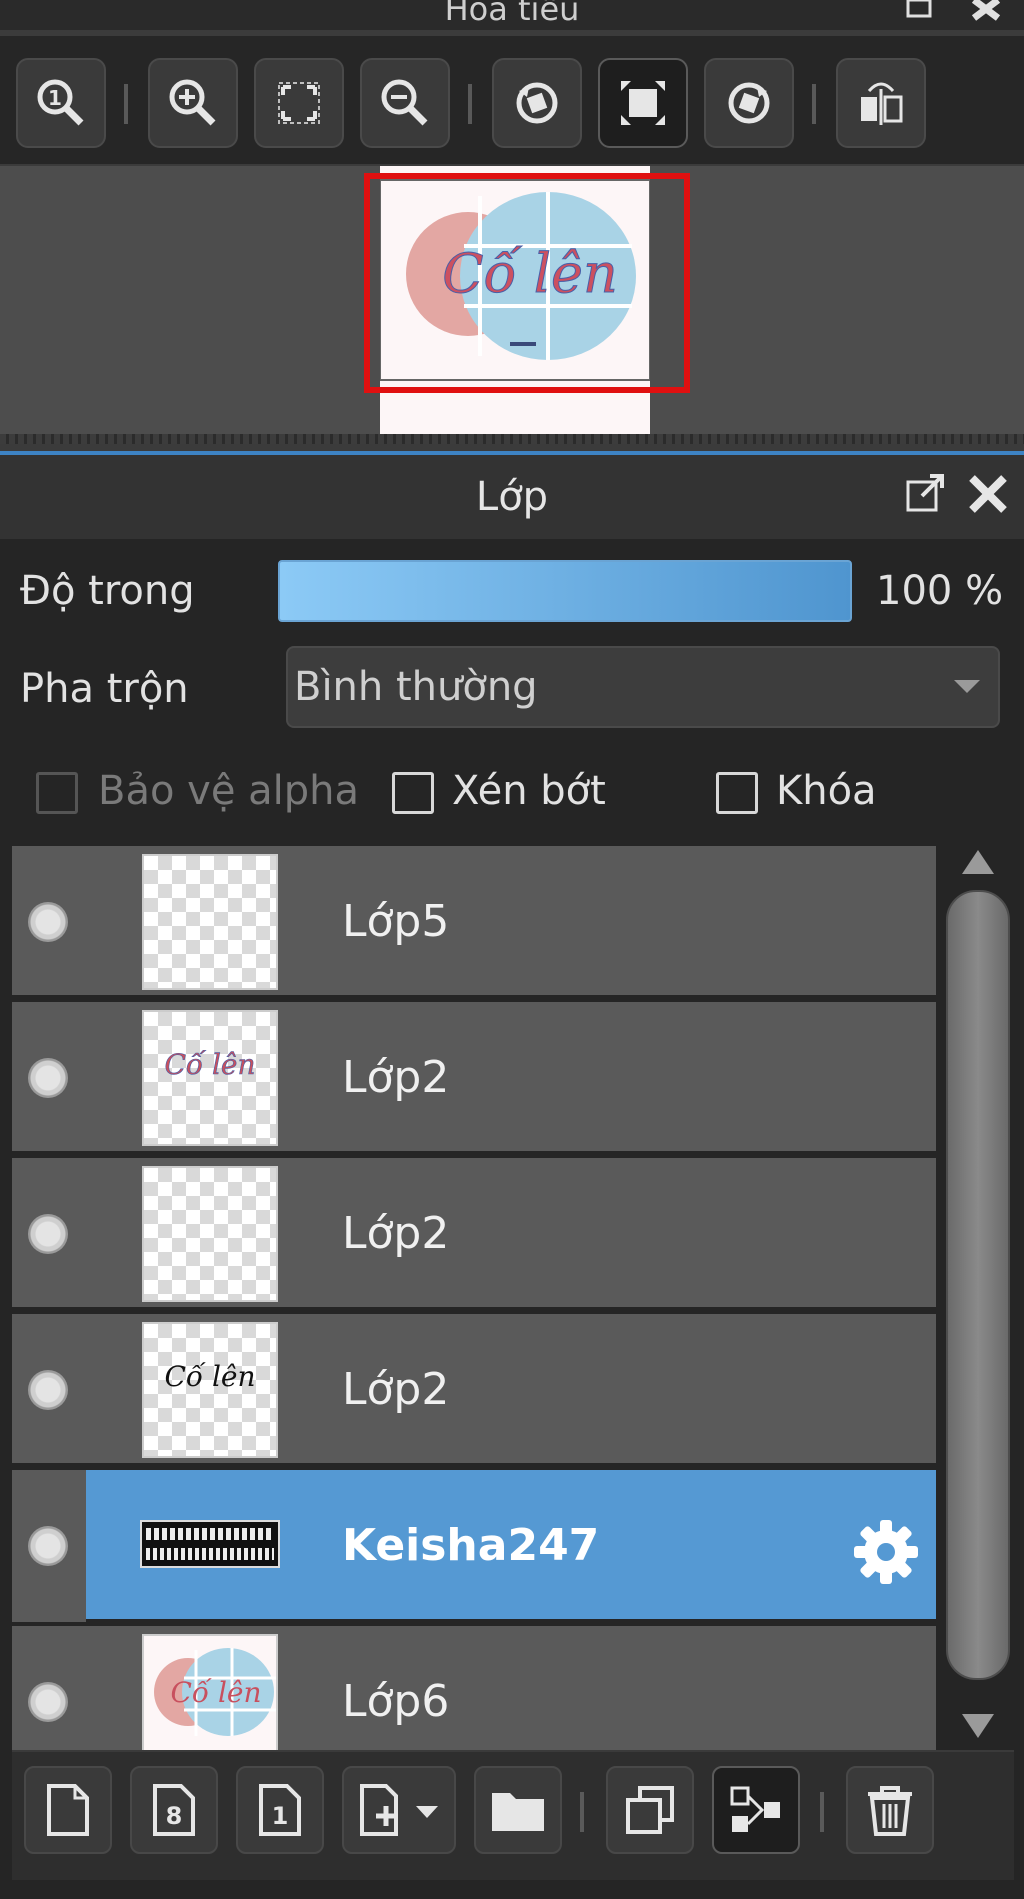 Image resolution: width=1024 pixels, height=1899 pixels. I want to click on layer-panel-title: Lớp, so click(512, 497).